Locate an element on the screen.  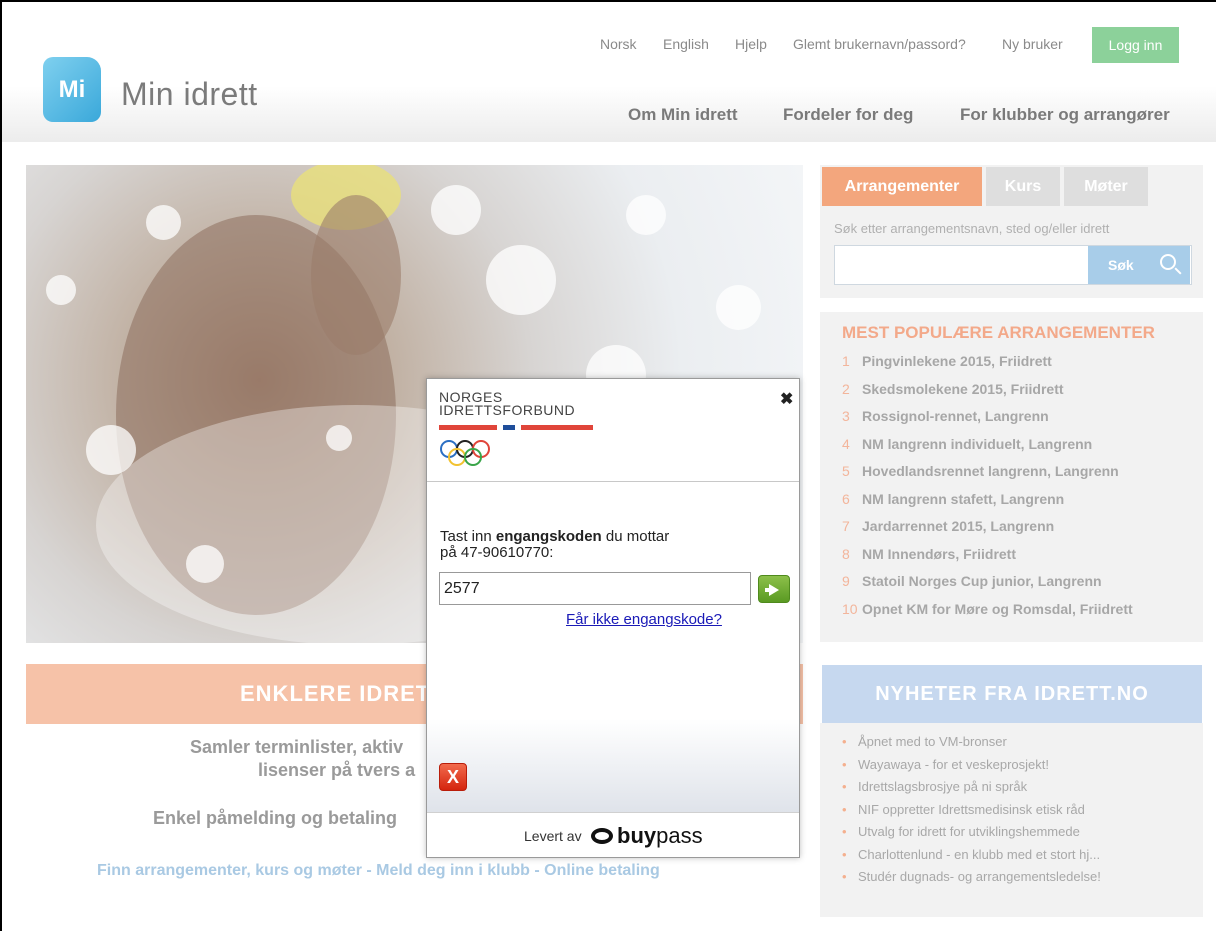
news-item: • Studér dugnads- og arrangementsledelse! is located at coordinates (971, 876).